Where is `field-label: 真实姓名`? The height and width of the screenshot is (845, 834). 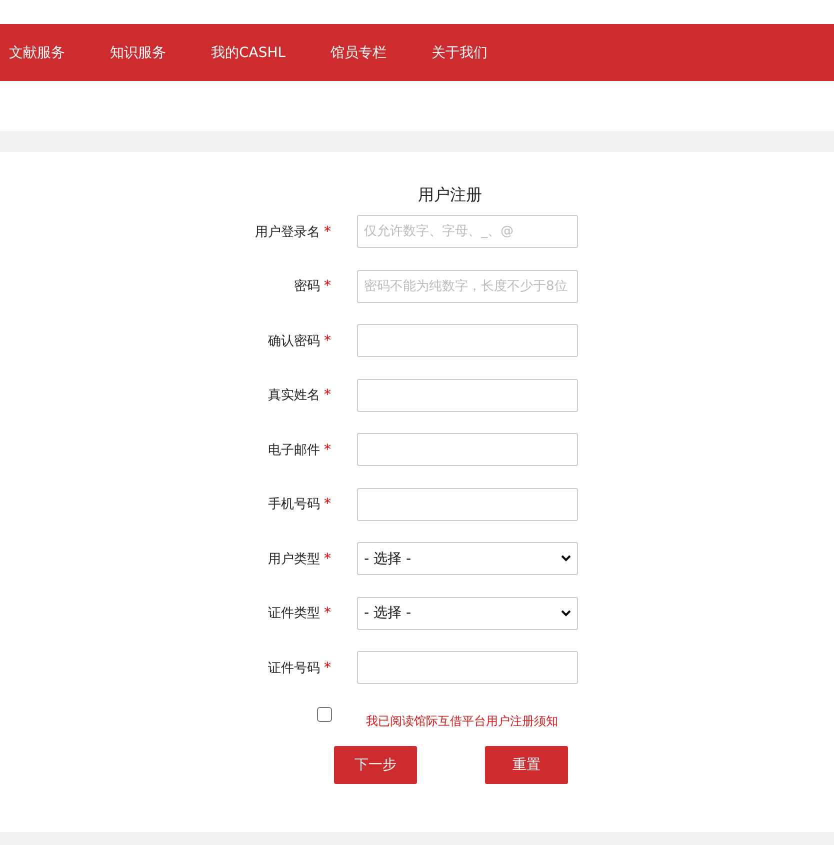 field-label: 真实姓名 is located at coordinates (294, 395).